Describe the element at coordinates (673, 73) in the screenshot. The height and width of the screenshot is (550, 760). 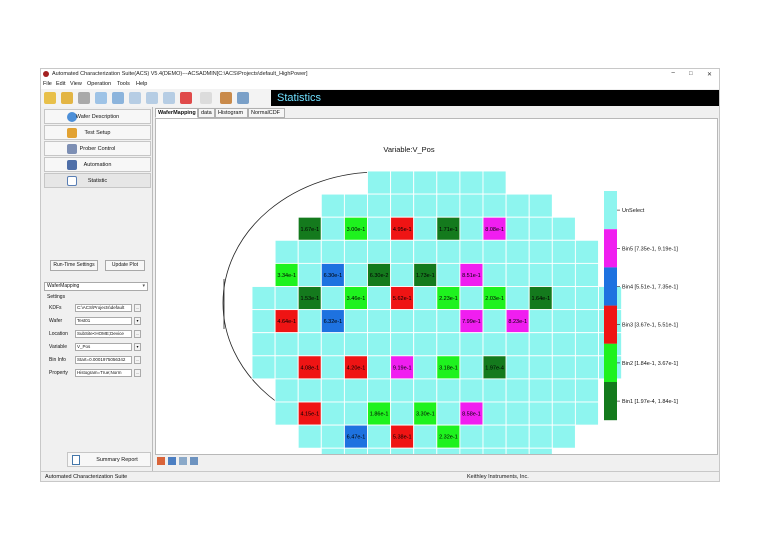
I see `minimize-button: −` at that location.